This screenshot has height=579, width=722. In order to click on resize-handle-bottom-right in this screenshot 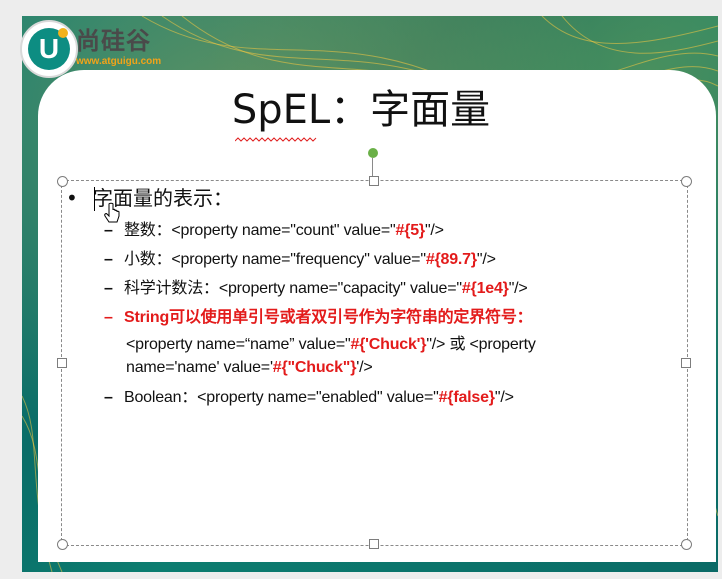, I will do `click(686, 544)`.